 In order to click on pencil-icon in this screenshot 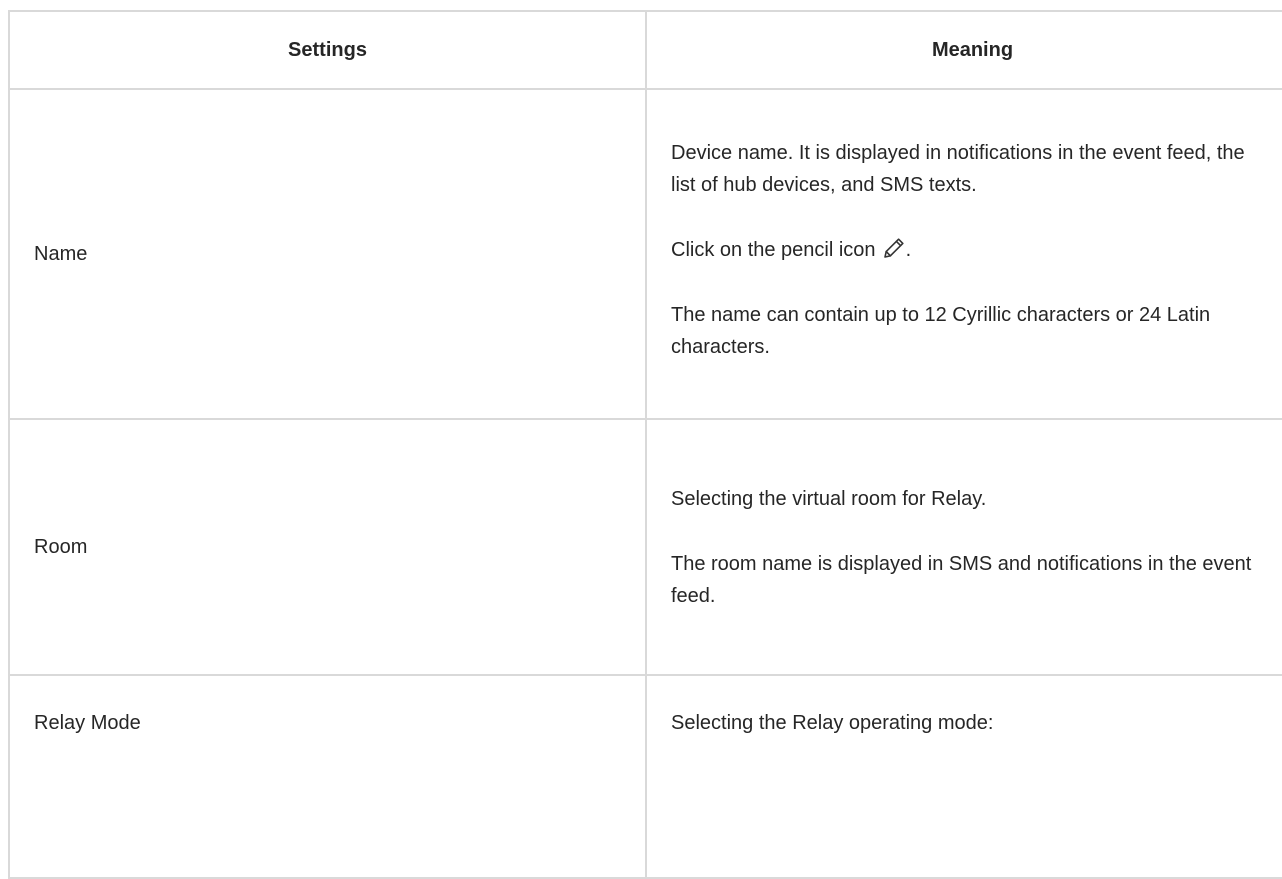, I will do `click(894, 248)`.